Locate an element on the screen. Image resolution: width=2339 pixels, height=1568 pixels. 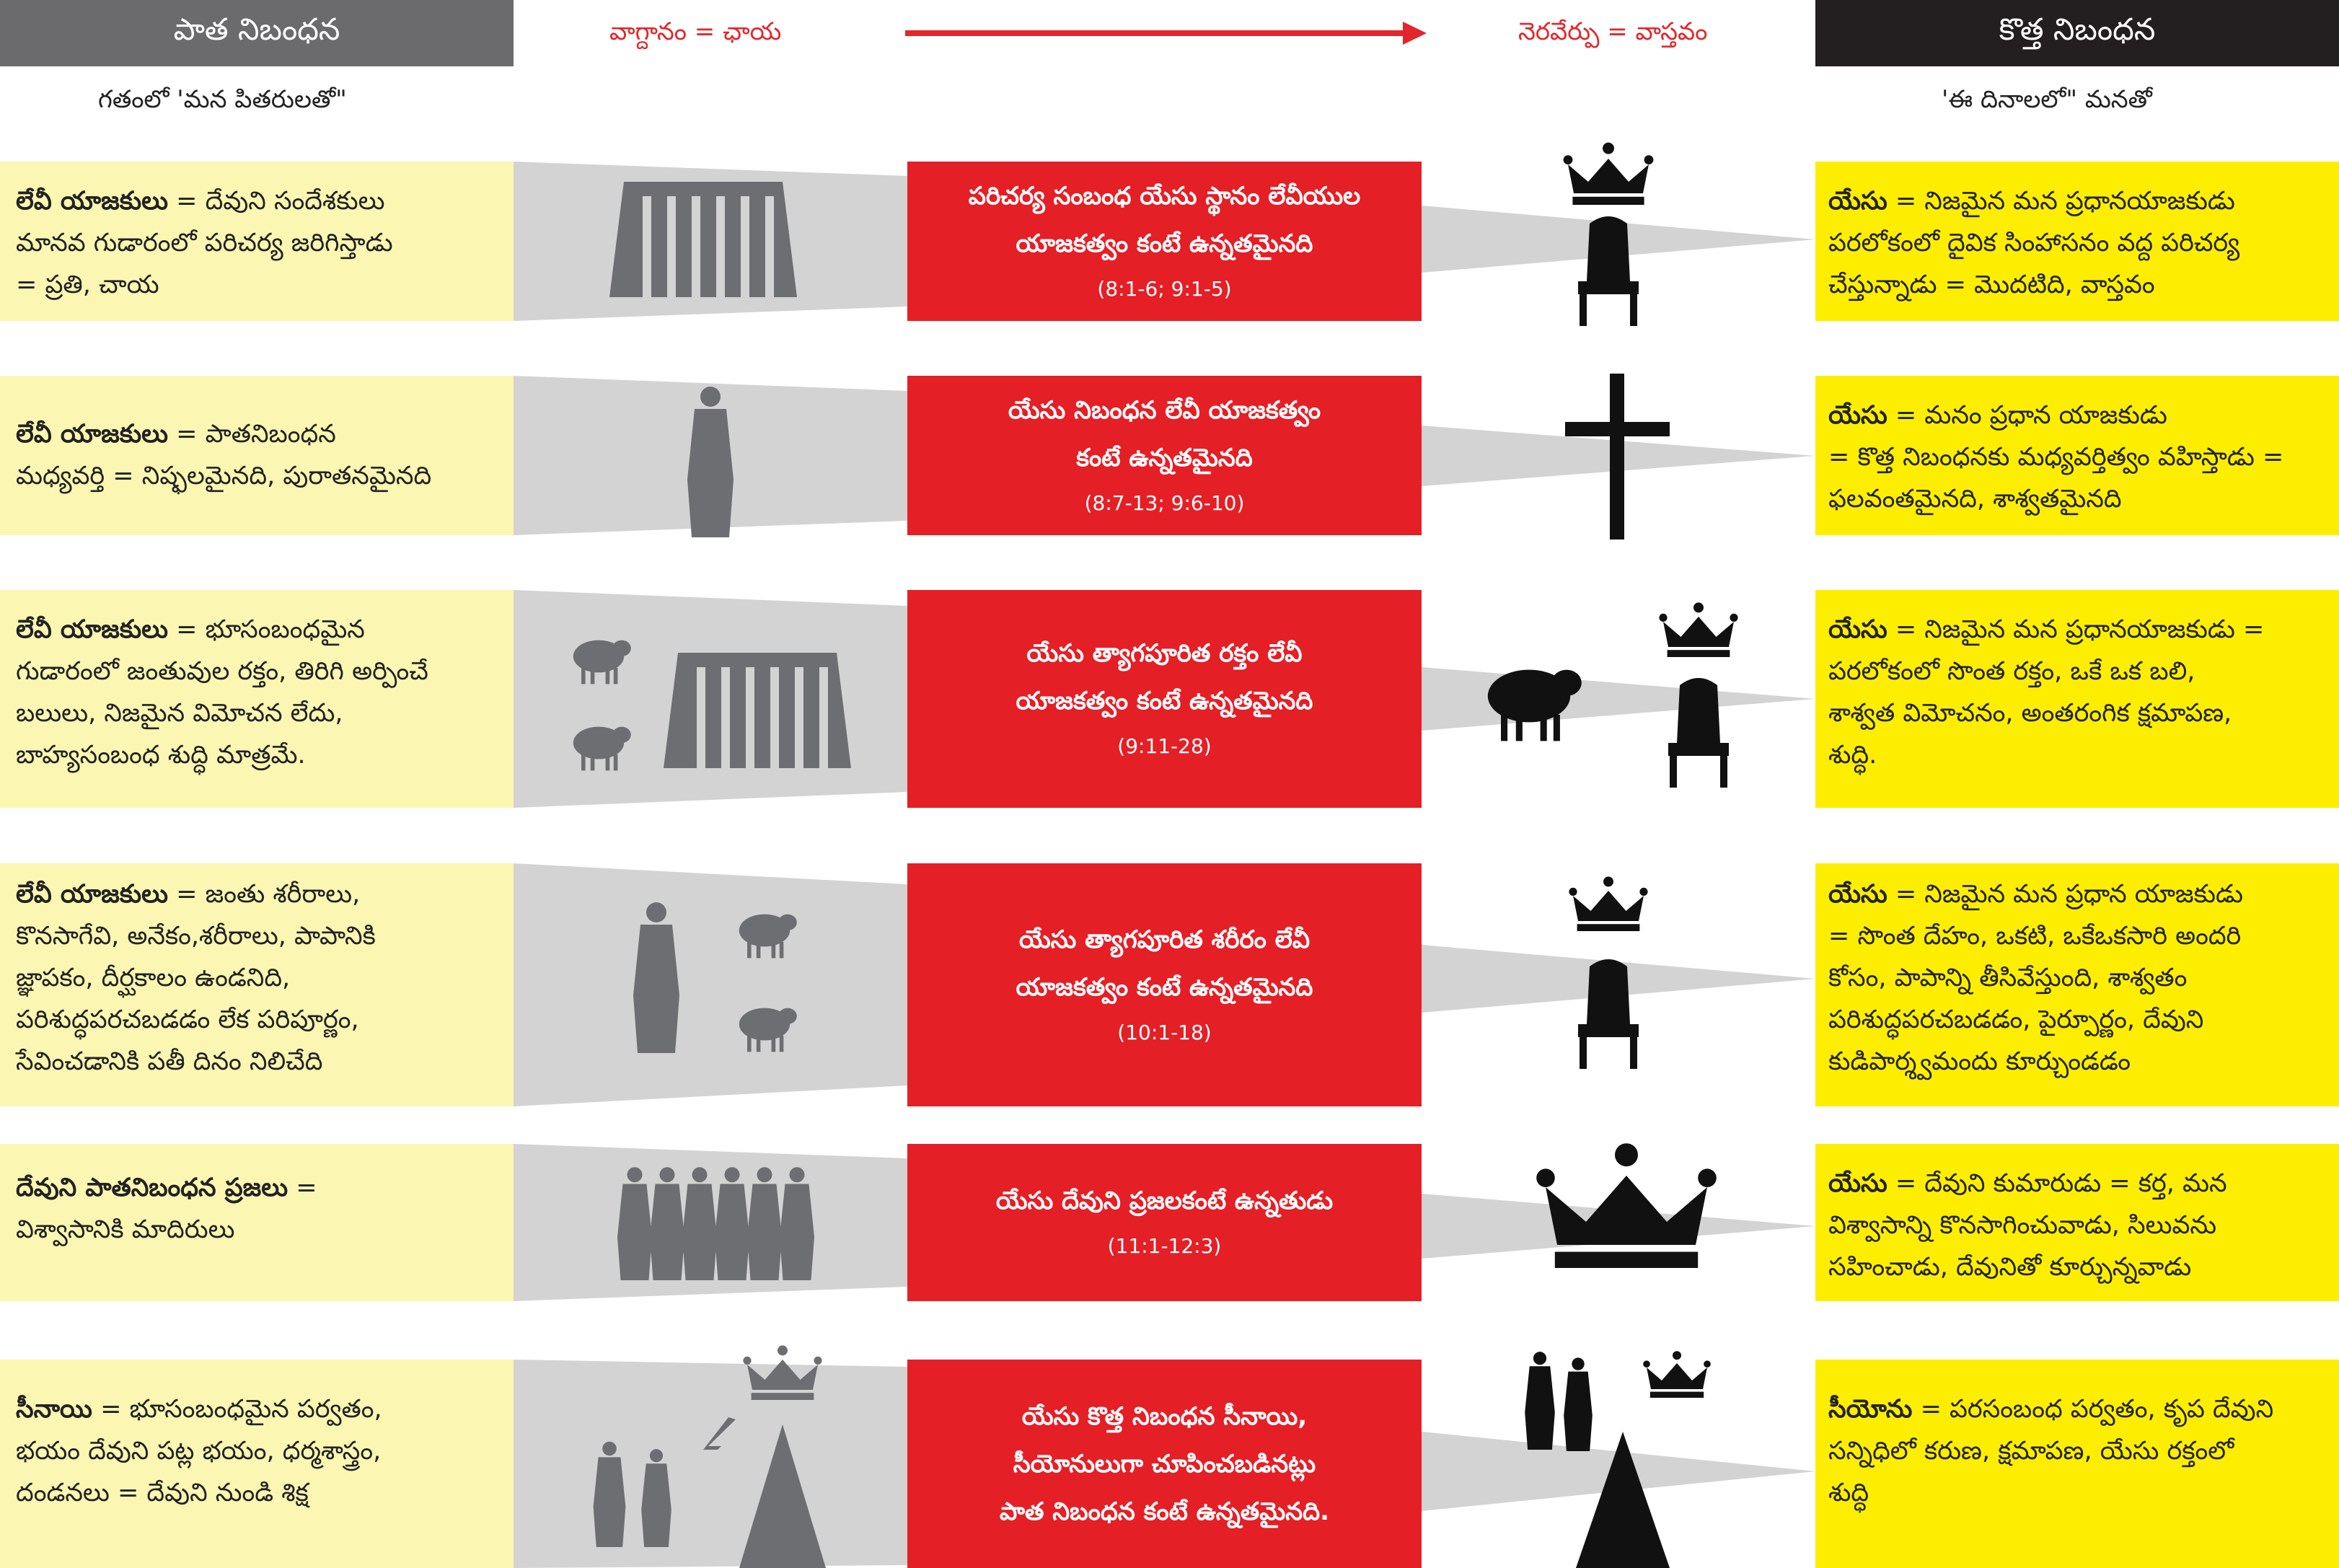
lightning-icon is located at coordinates (710, 1449).